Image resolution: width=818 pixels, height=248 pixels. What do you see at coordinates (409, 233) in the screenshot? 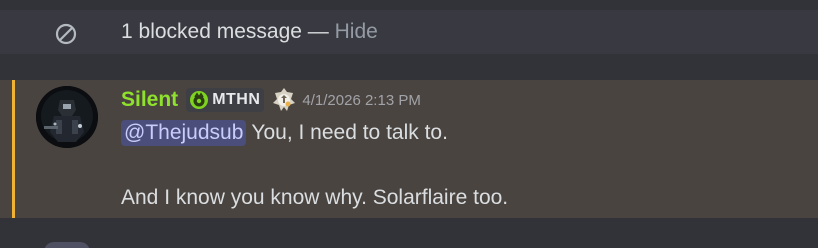
I see `next-message-peek` at bounding box center [409, 233].